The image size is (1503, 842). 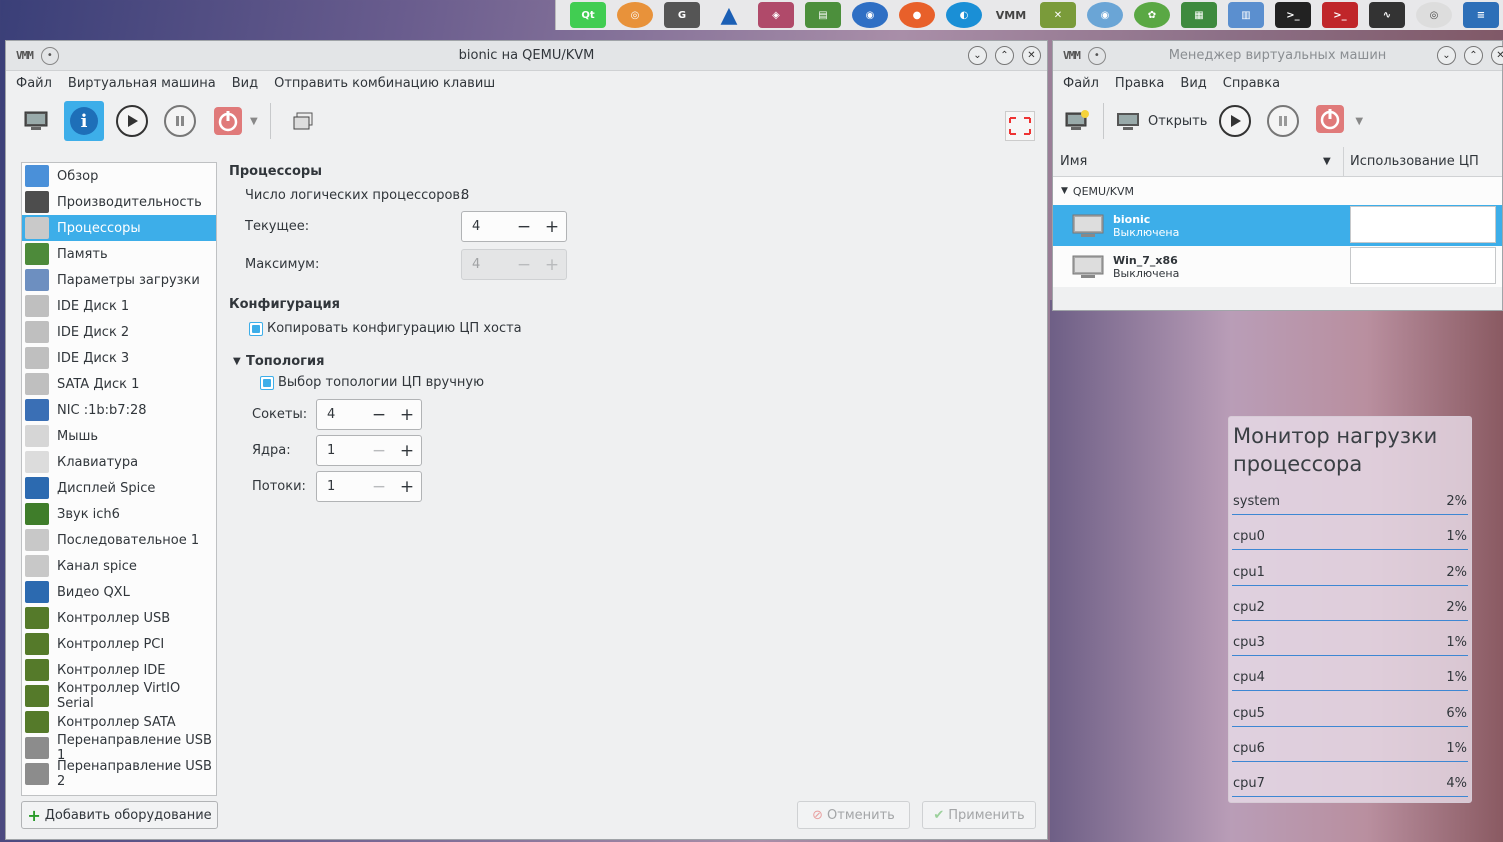 I want to click on current-processors-spinbox: 4 − +, so click(x=514, y=226).